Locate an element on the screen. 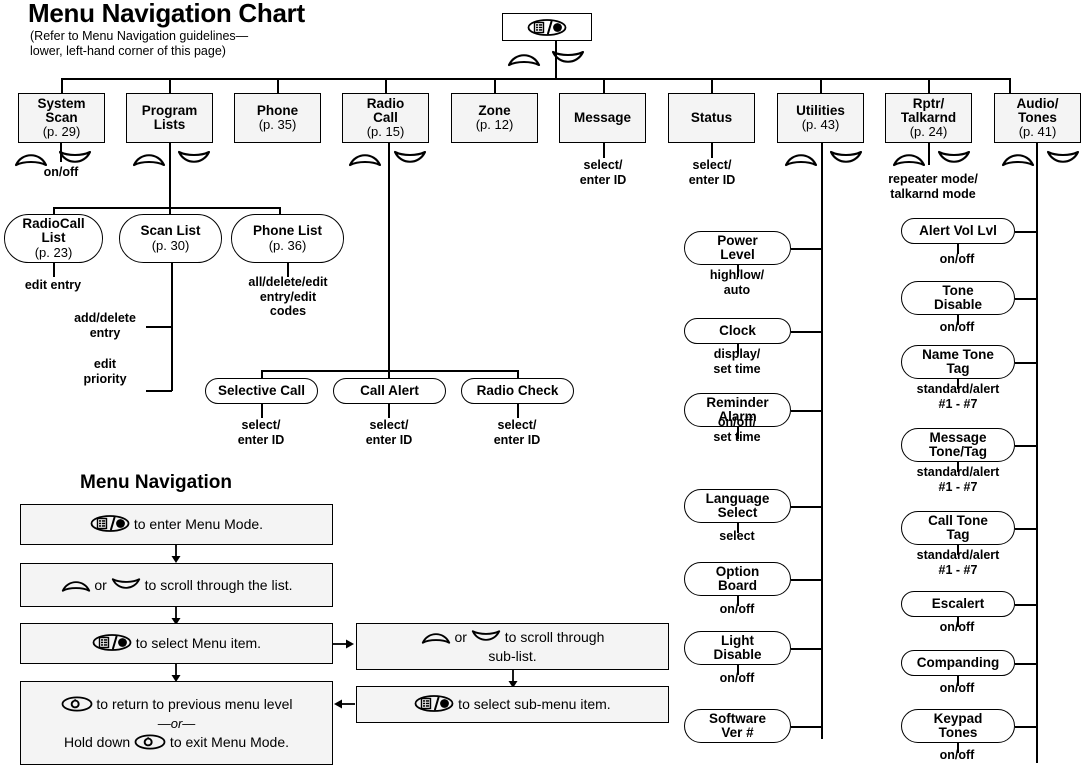  node-companding: Companding is located at coordinates (958, 663).